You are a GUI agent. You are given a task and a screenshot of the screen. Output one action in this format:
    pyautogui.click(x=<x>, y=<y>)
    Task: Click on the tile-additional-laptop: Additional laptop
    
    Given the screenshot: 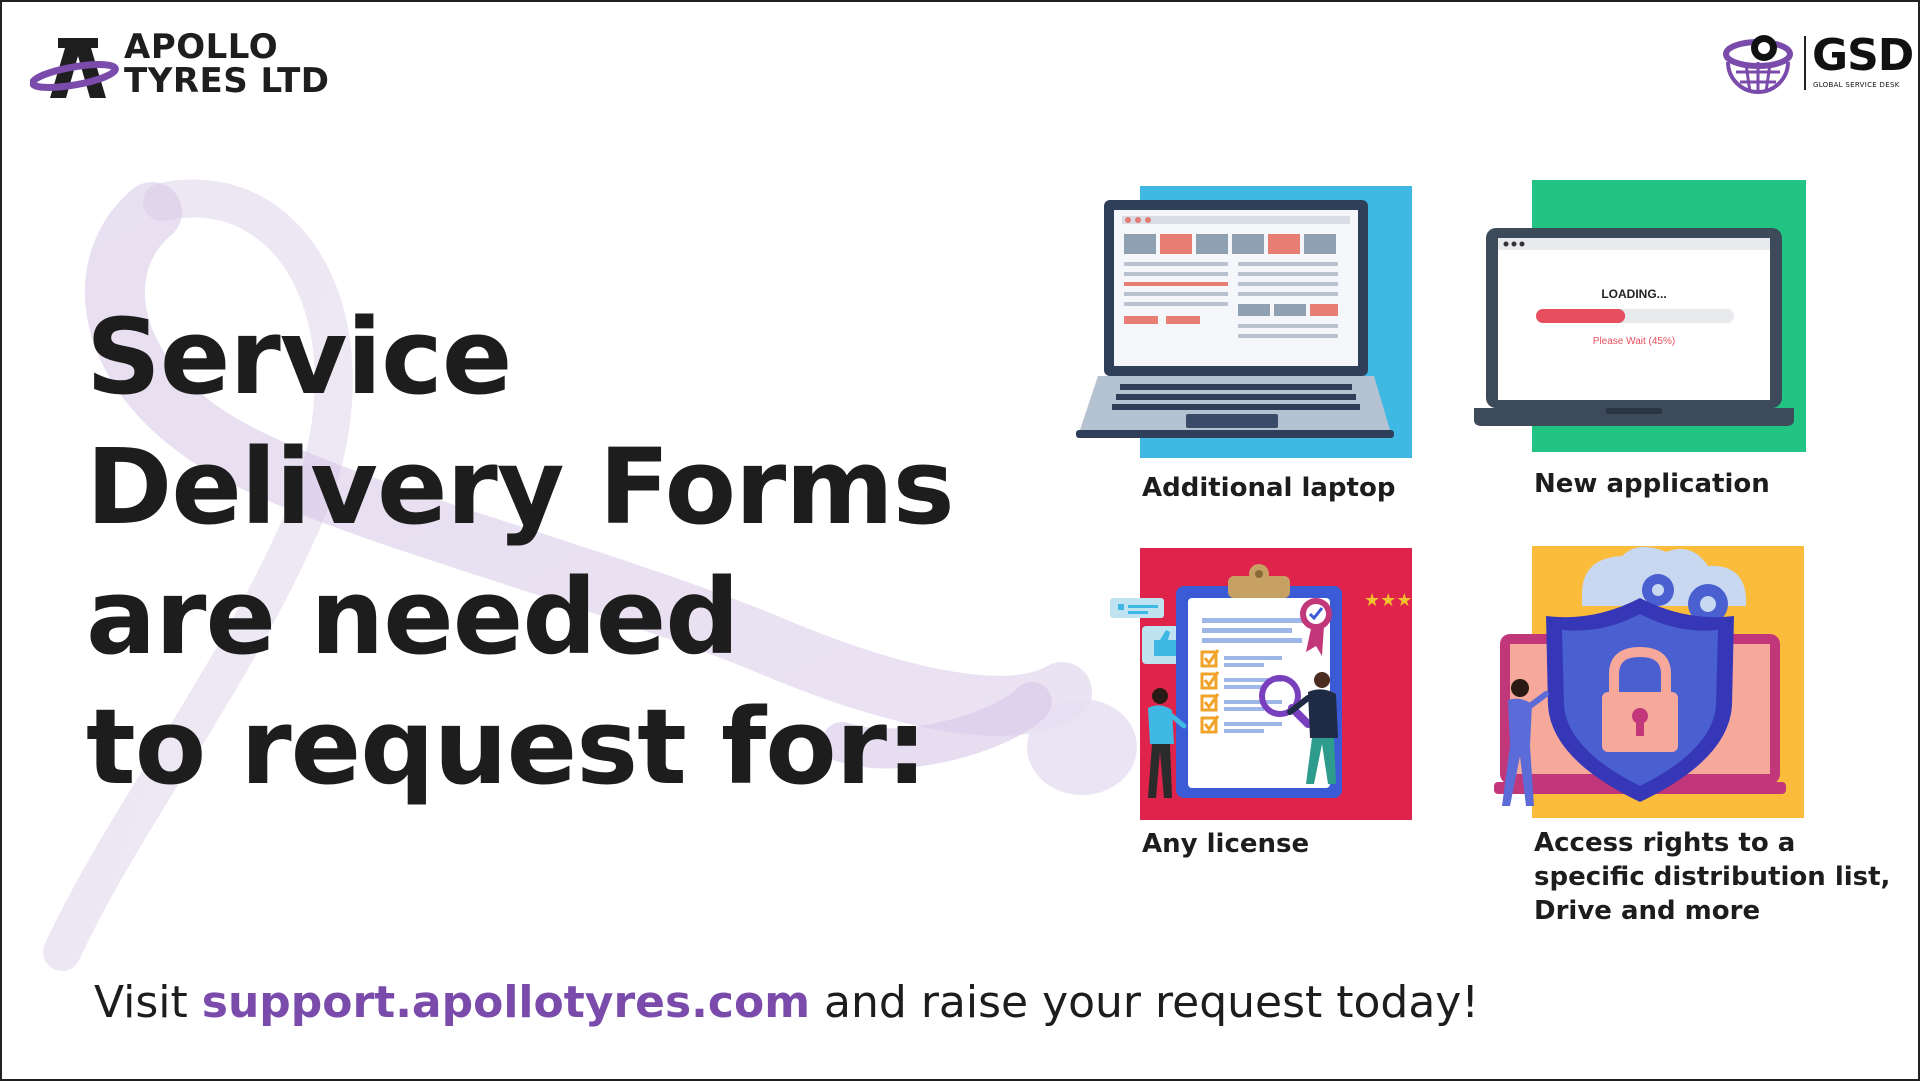 What is the action you would take?
    pyautogui.click(x=1248, y=344)
    